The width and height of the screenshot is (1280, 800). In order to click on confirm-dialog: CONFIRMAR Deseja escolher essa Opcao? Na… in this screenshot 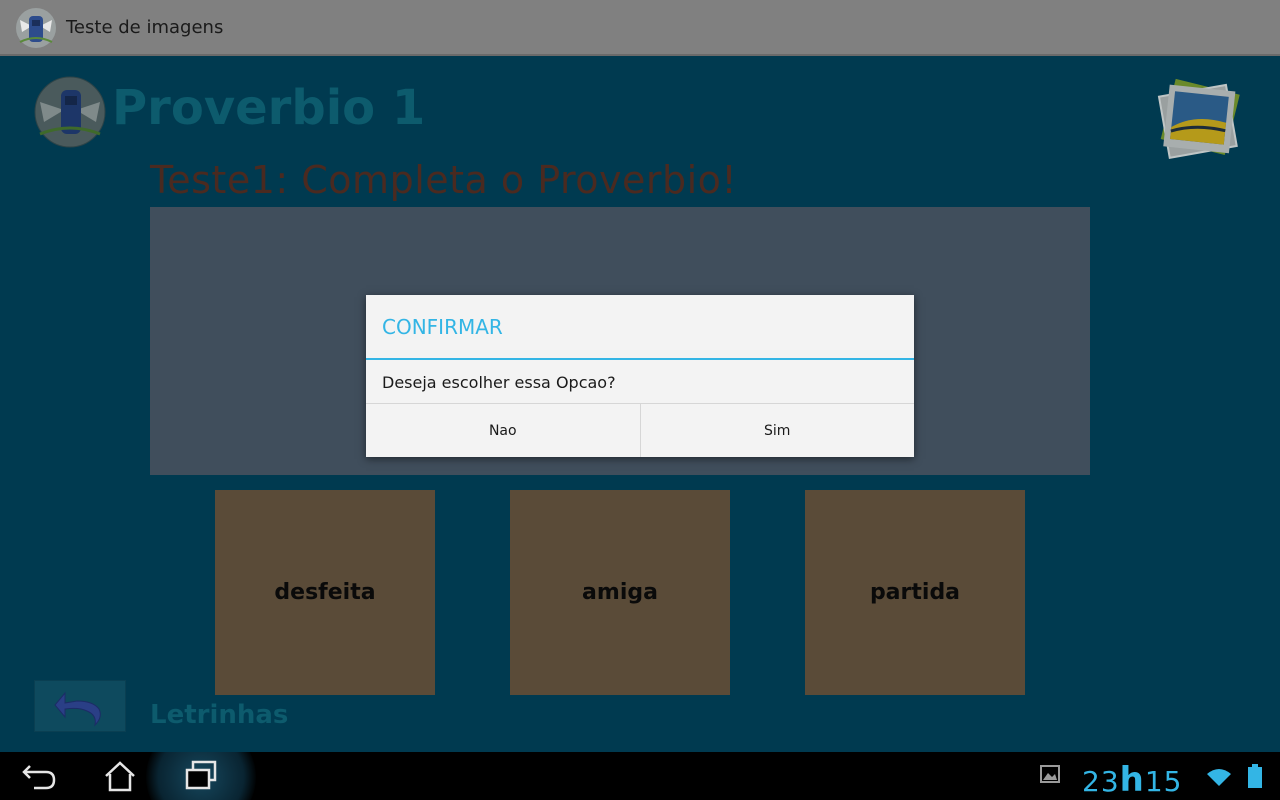, I will do `click(640, 376)`.